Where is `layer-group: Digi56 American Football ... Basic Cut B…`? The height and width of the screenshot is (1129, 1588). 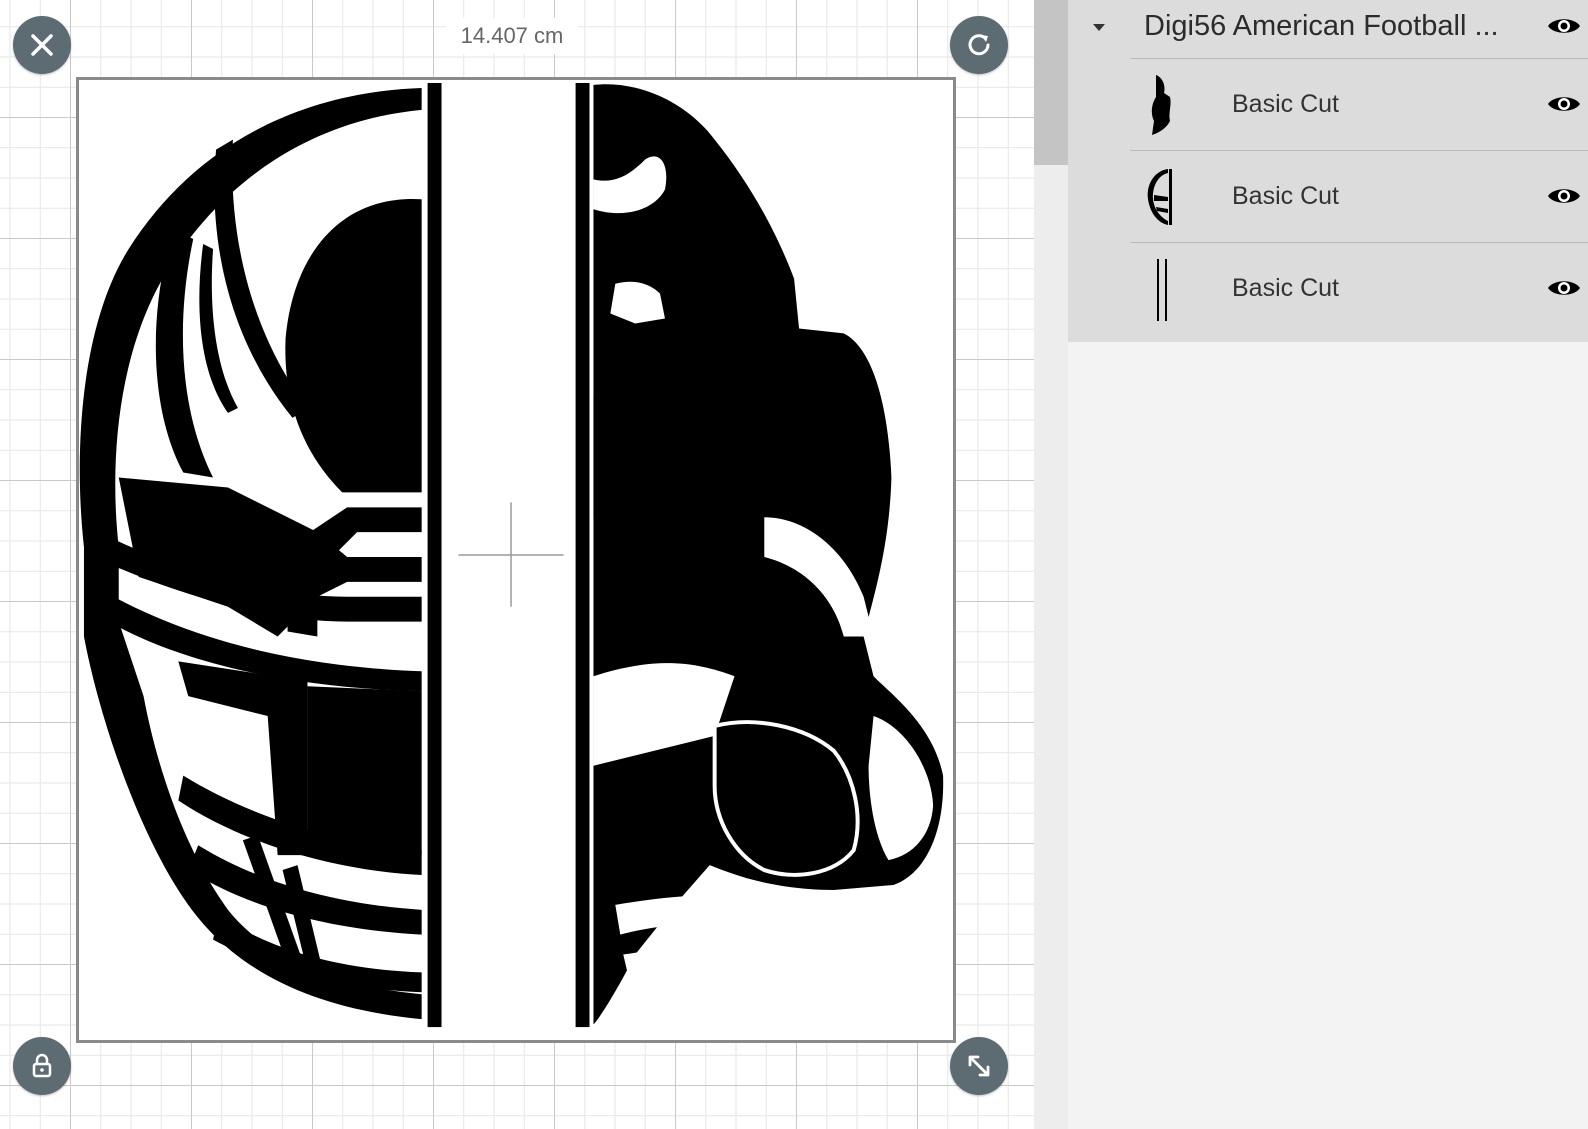
layer-group: Digi56 American Football ... Basic Cut B… is located at coordinates (1328, 171).